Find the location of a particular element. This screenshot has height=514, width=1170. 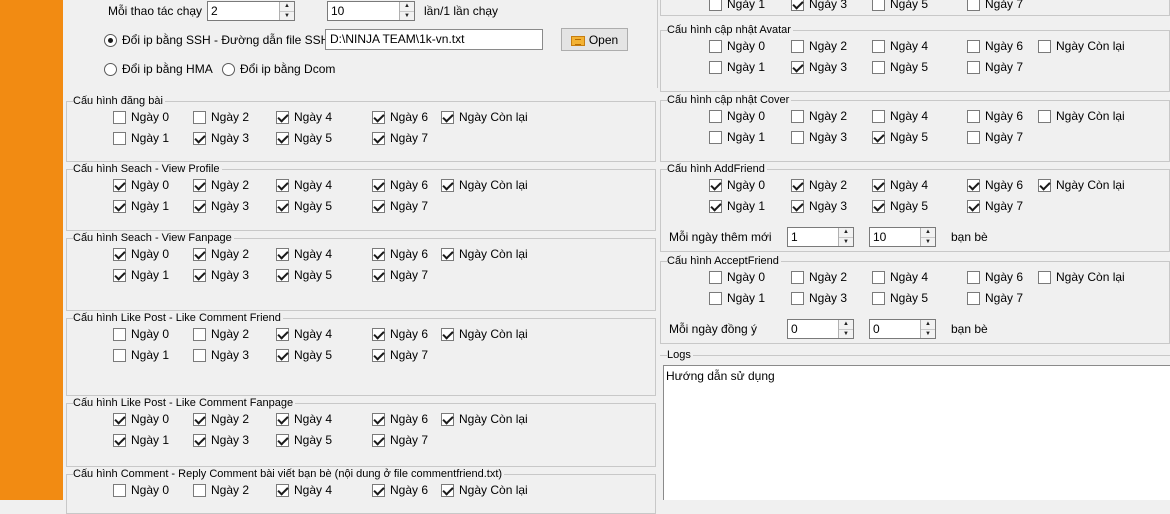

partial-d7: Ngày 7 is located at coordinates (995, 6).